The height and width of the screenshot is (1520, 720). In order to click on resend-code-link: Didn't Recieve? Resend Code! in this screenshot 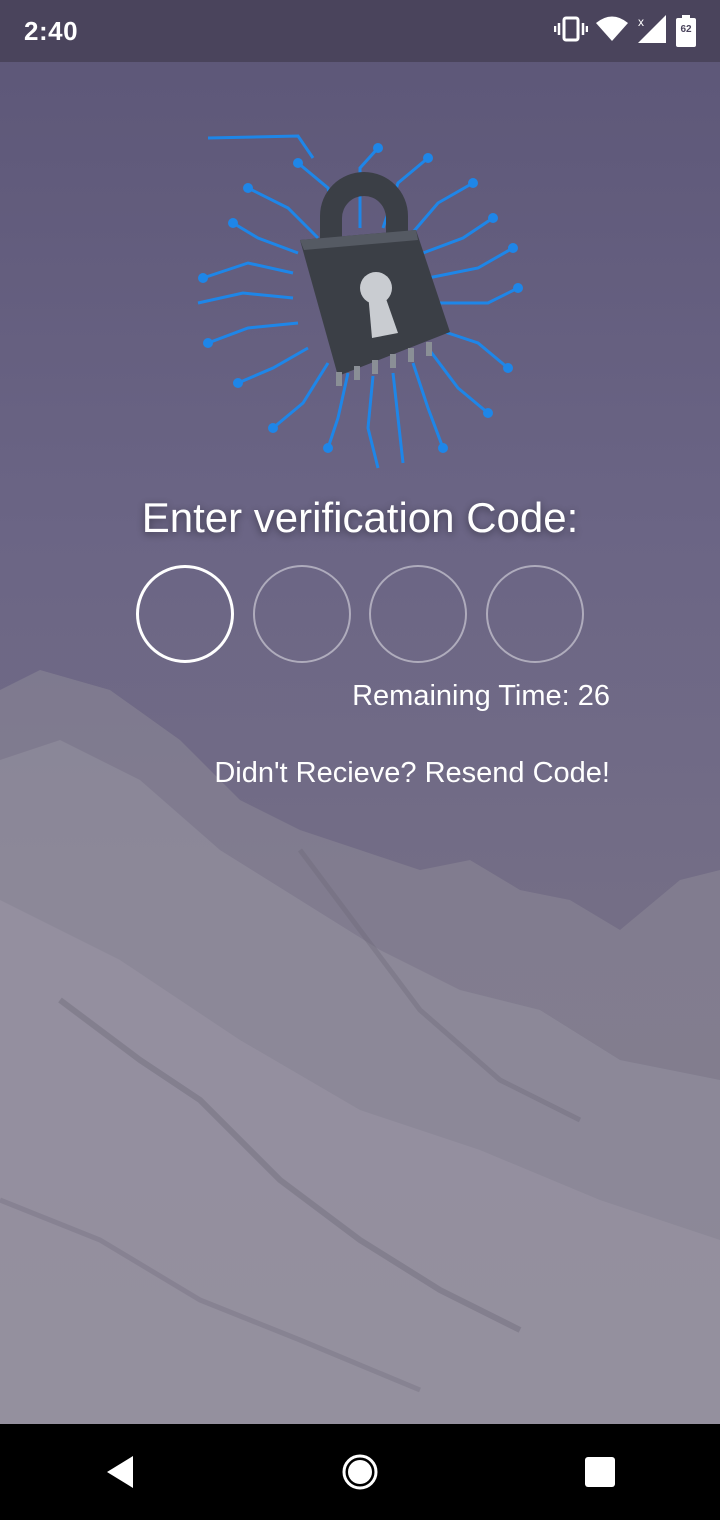, I will do `click(412, 773)`.